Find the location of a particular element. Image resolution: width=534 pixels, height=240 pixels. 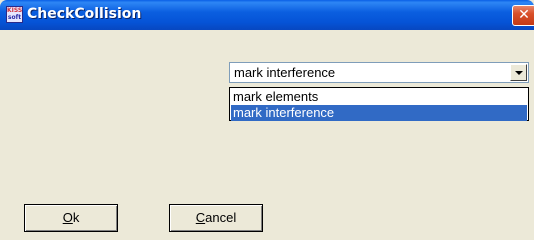

dropdown-option-mark-interference: mark interference is located at coordinates (379, 113).